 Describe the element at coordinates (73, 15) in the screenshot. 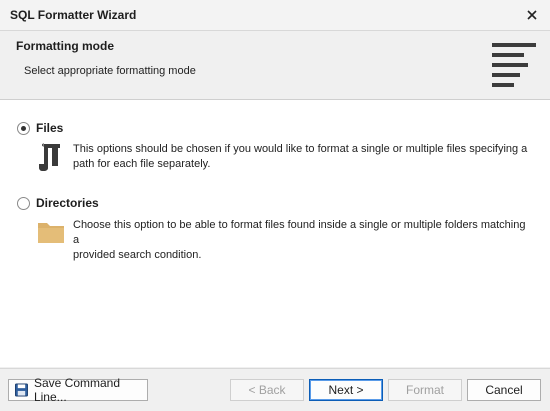

I see `window-title: SQL Formatter Wizard` at that location.